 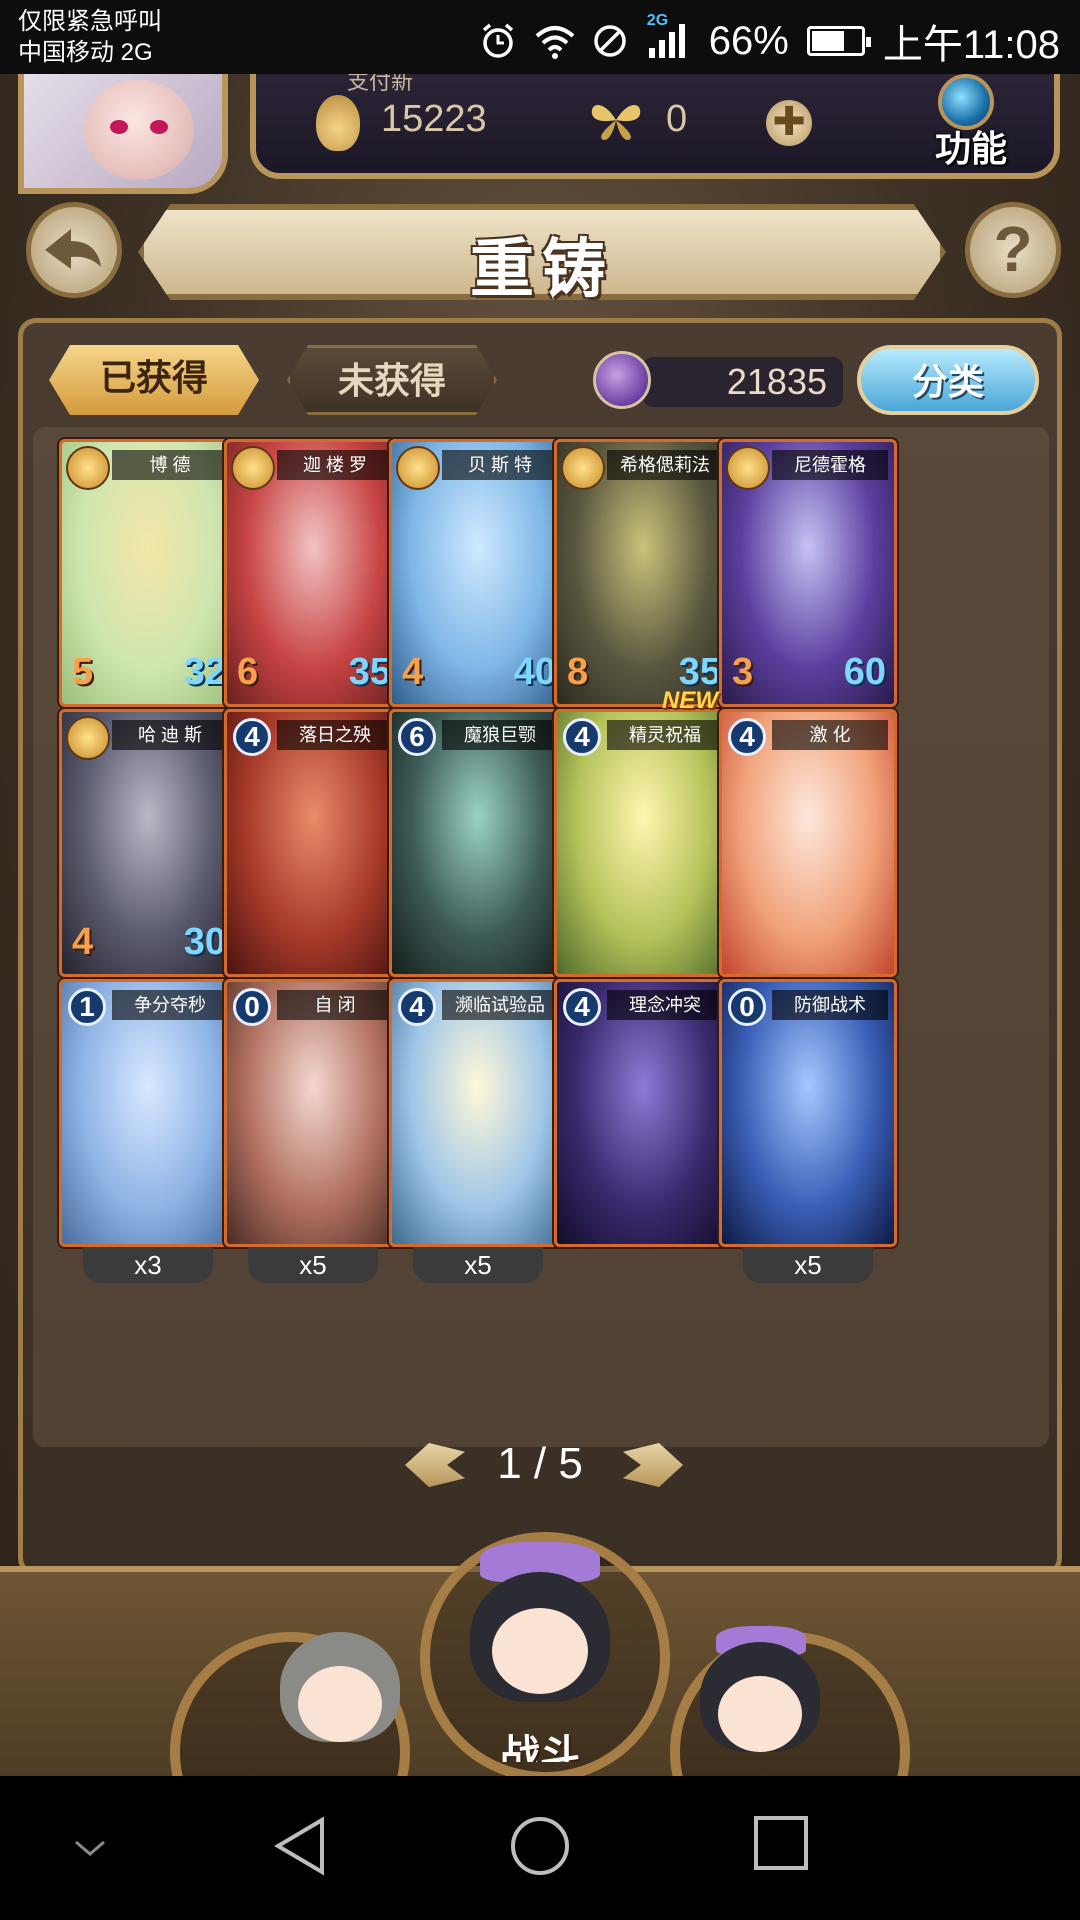 I want to click on card-count: x3, so click(x=148, y=1265).